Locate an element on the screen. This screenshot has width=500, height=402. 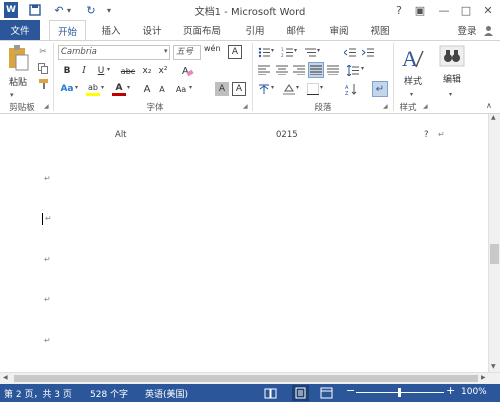
styles-button: A 样式 is located at coordinates (413, 67).